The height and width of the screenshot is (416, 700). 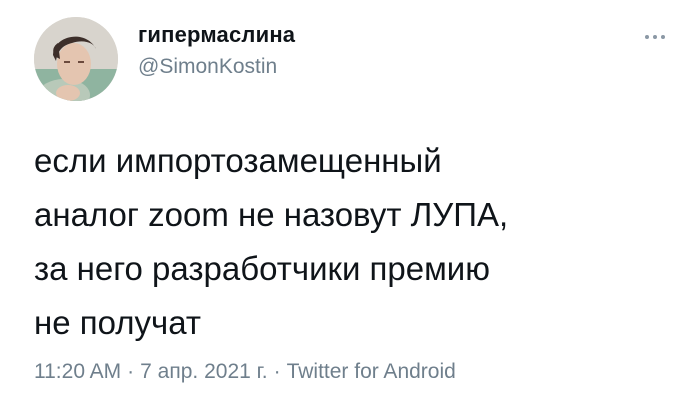 I want to click on profile-photo-icon, so click(x=76, y=59).